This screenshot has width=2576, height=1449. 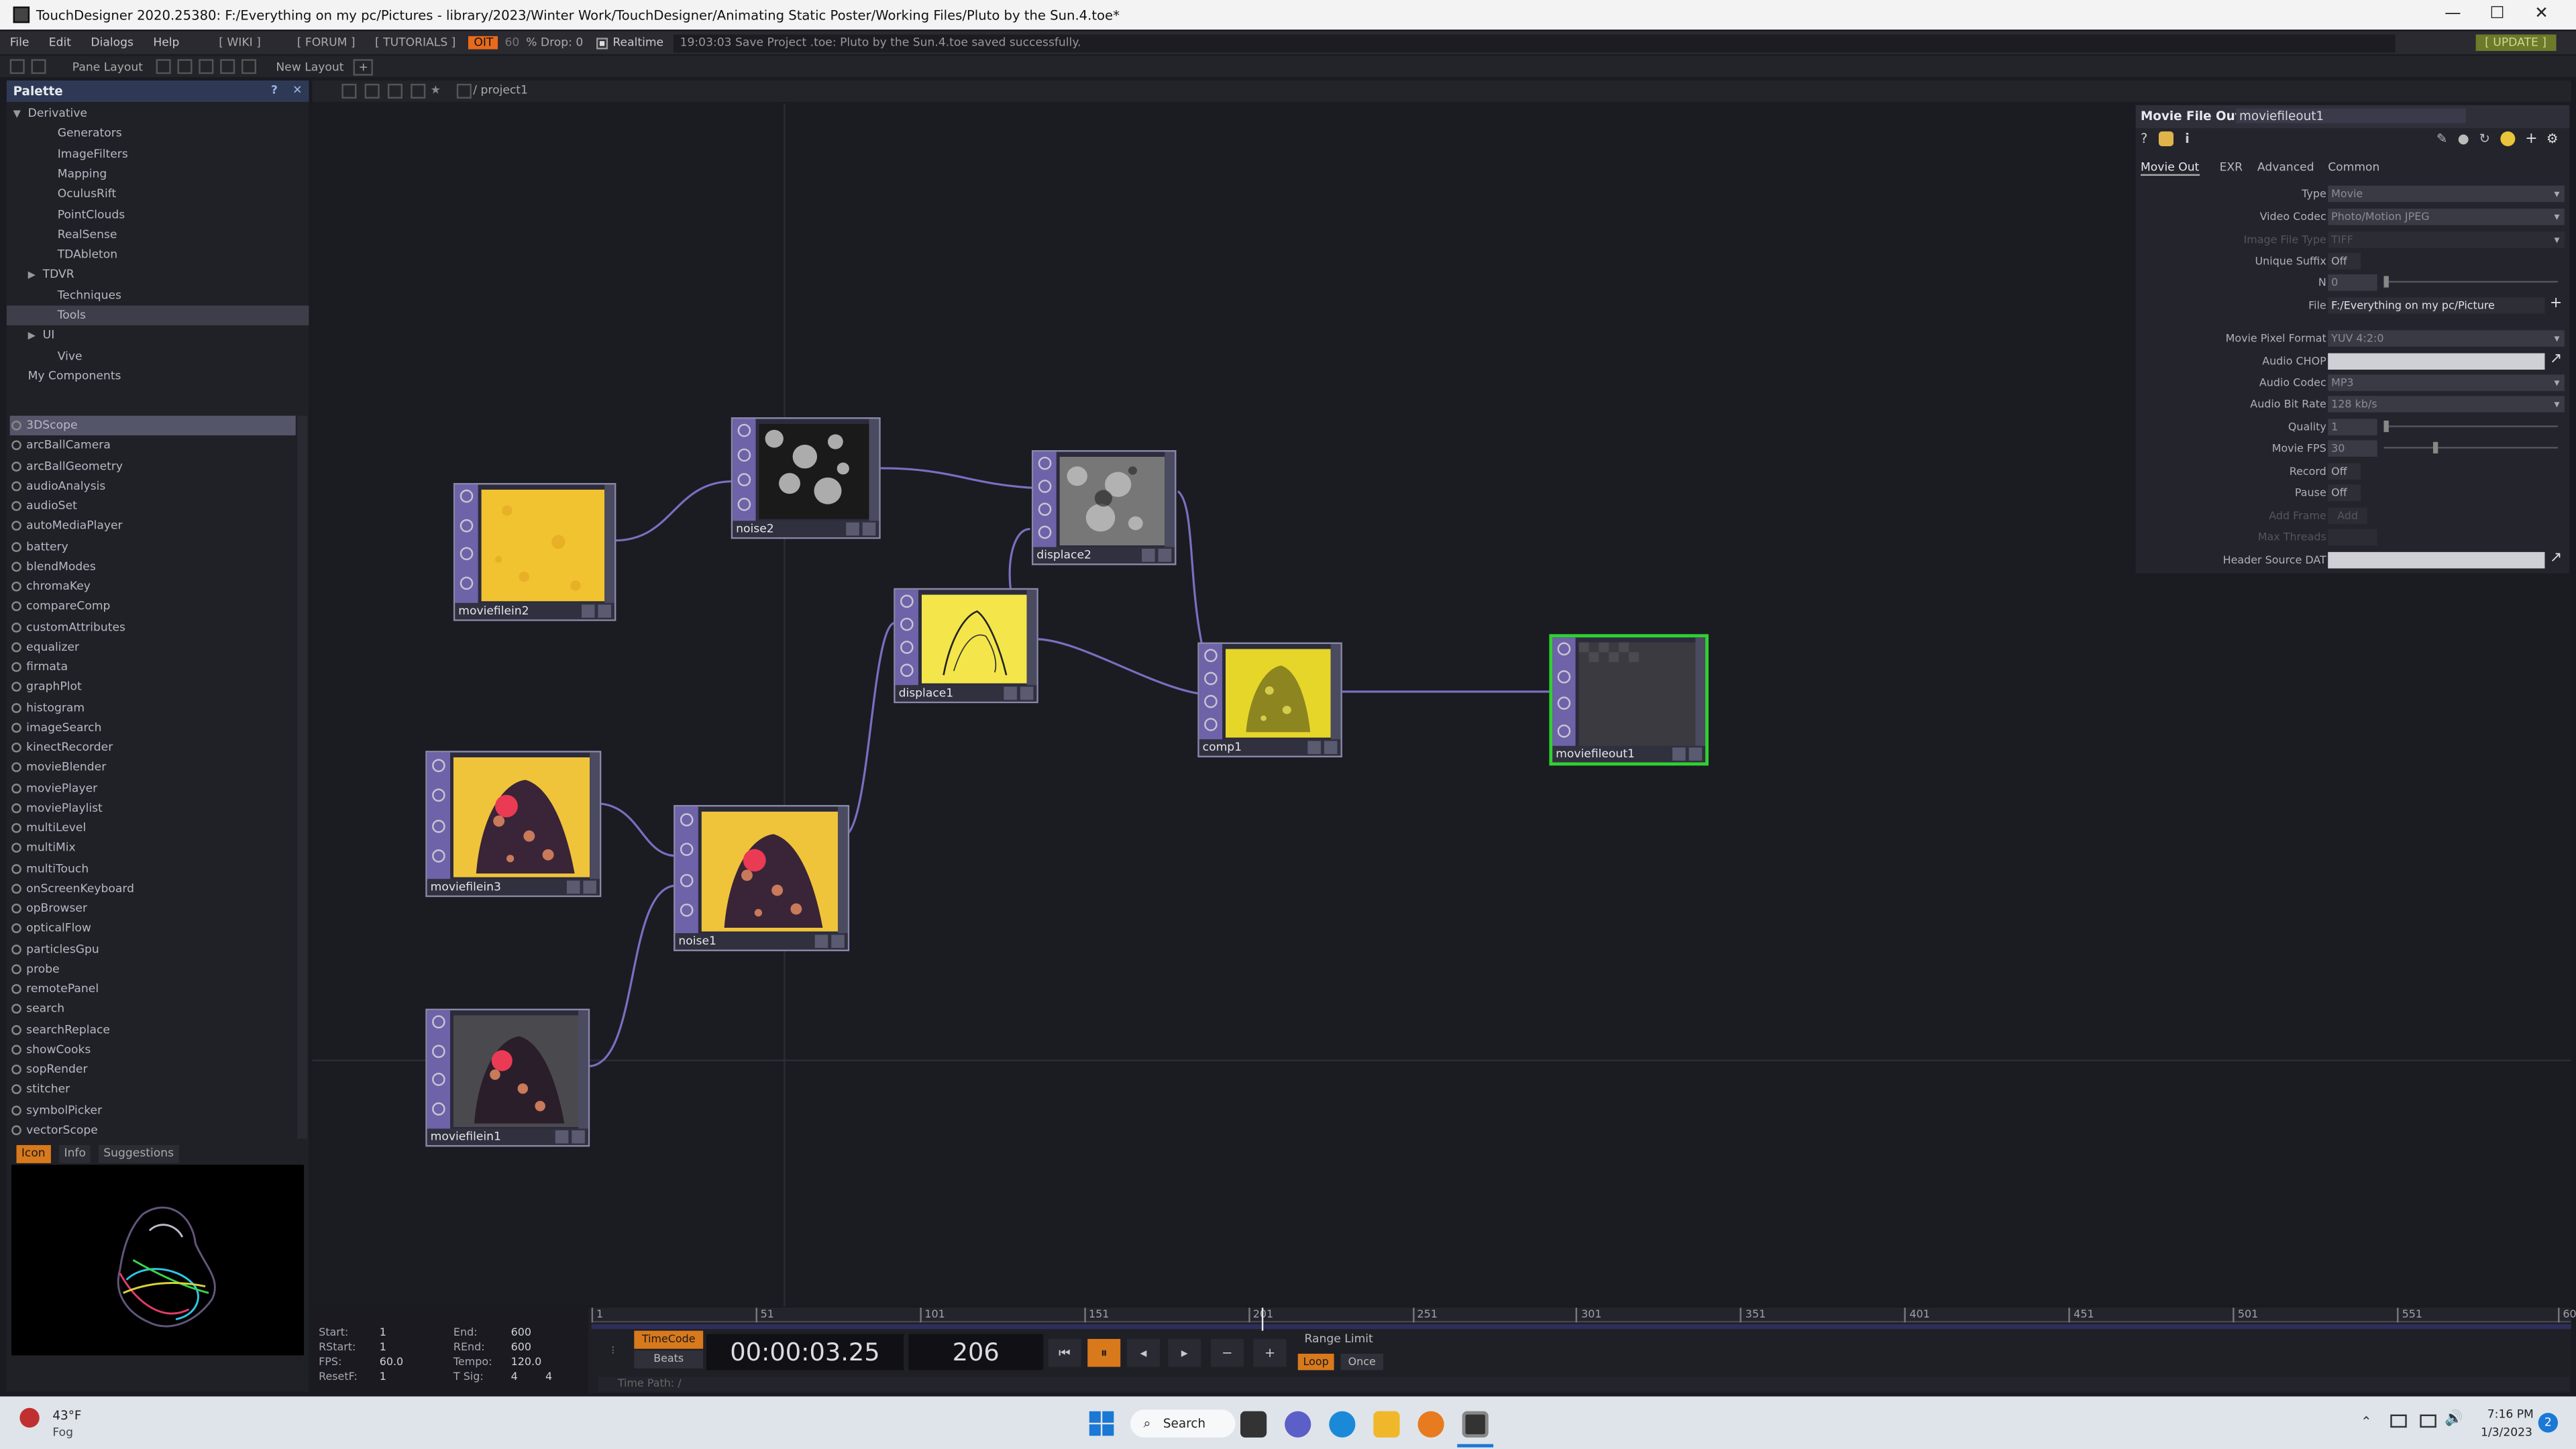 I want to click on node-body: noise1, so click(x=762, y=878).